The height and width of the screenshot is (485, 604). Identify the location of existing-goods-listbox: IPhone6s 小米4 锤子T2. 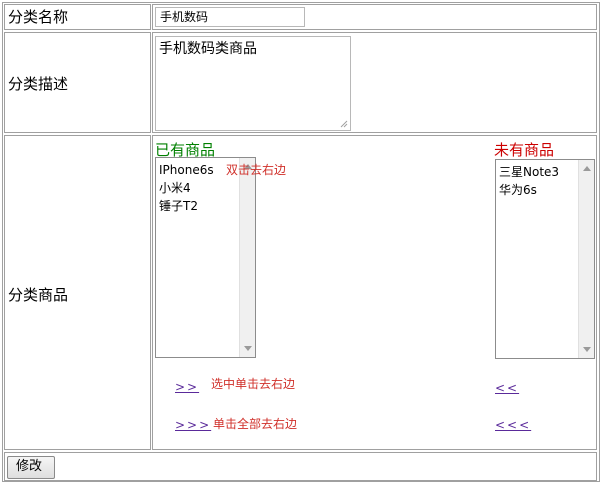
(205, 257).